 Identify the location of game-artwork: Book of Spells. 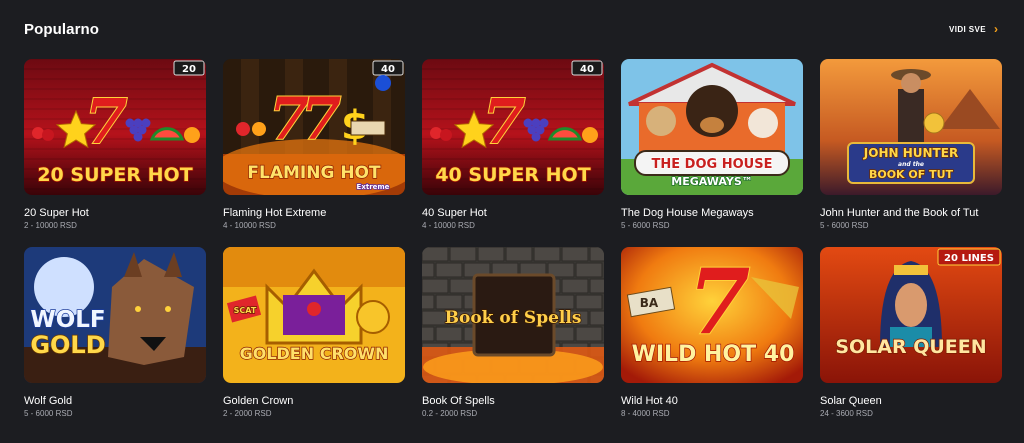
(513, 315).